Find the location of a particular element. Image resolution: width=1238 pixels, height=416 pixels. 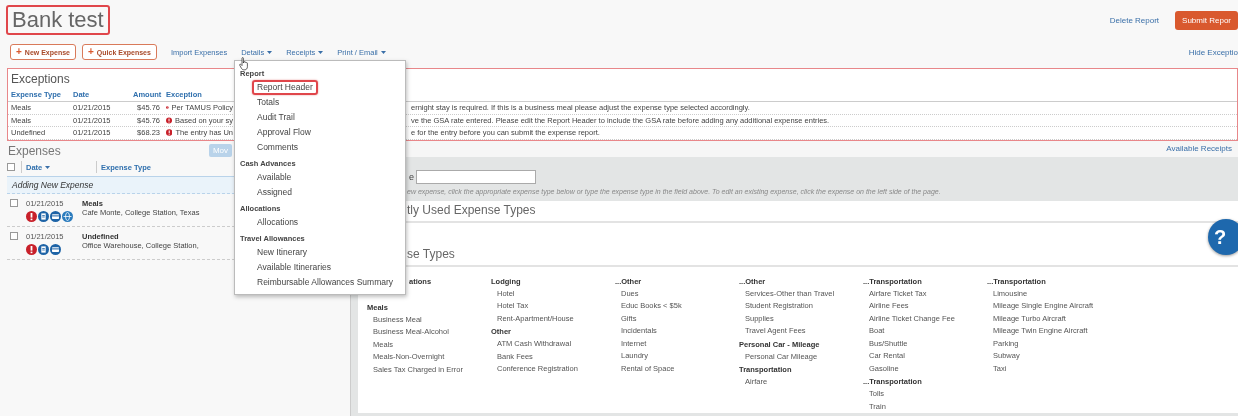

menu-item: Available Itineraries is located at coordinates (294, 267).